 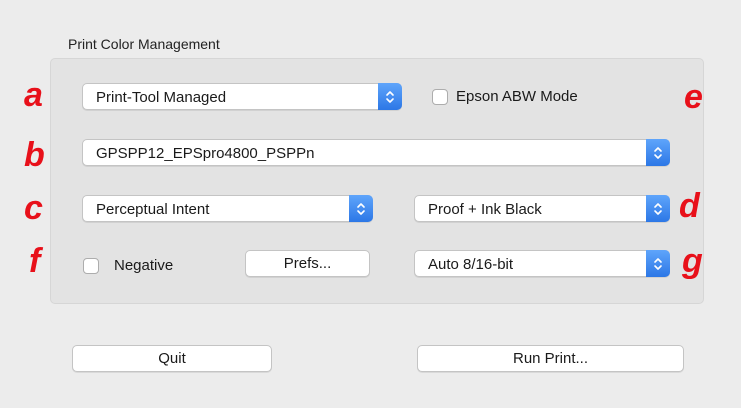 I want to click on annotation-letter-f: f, so click(x=35, y=261).